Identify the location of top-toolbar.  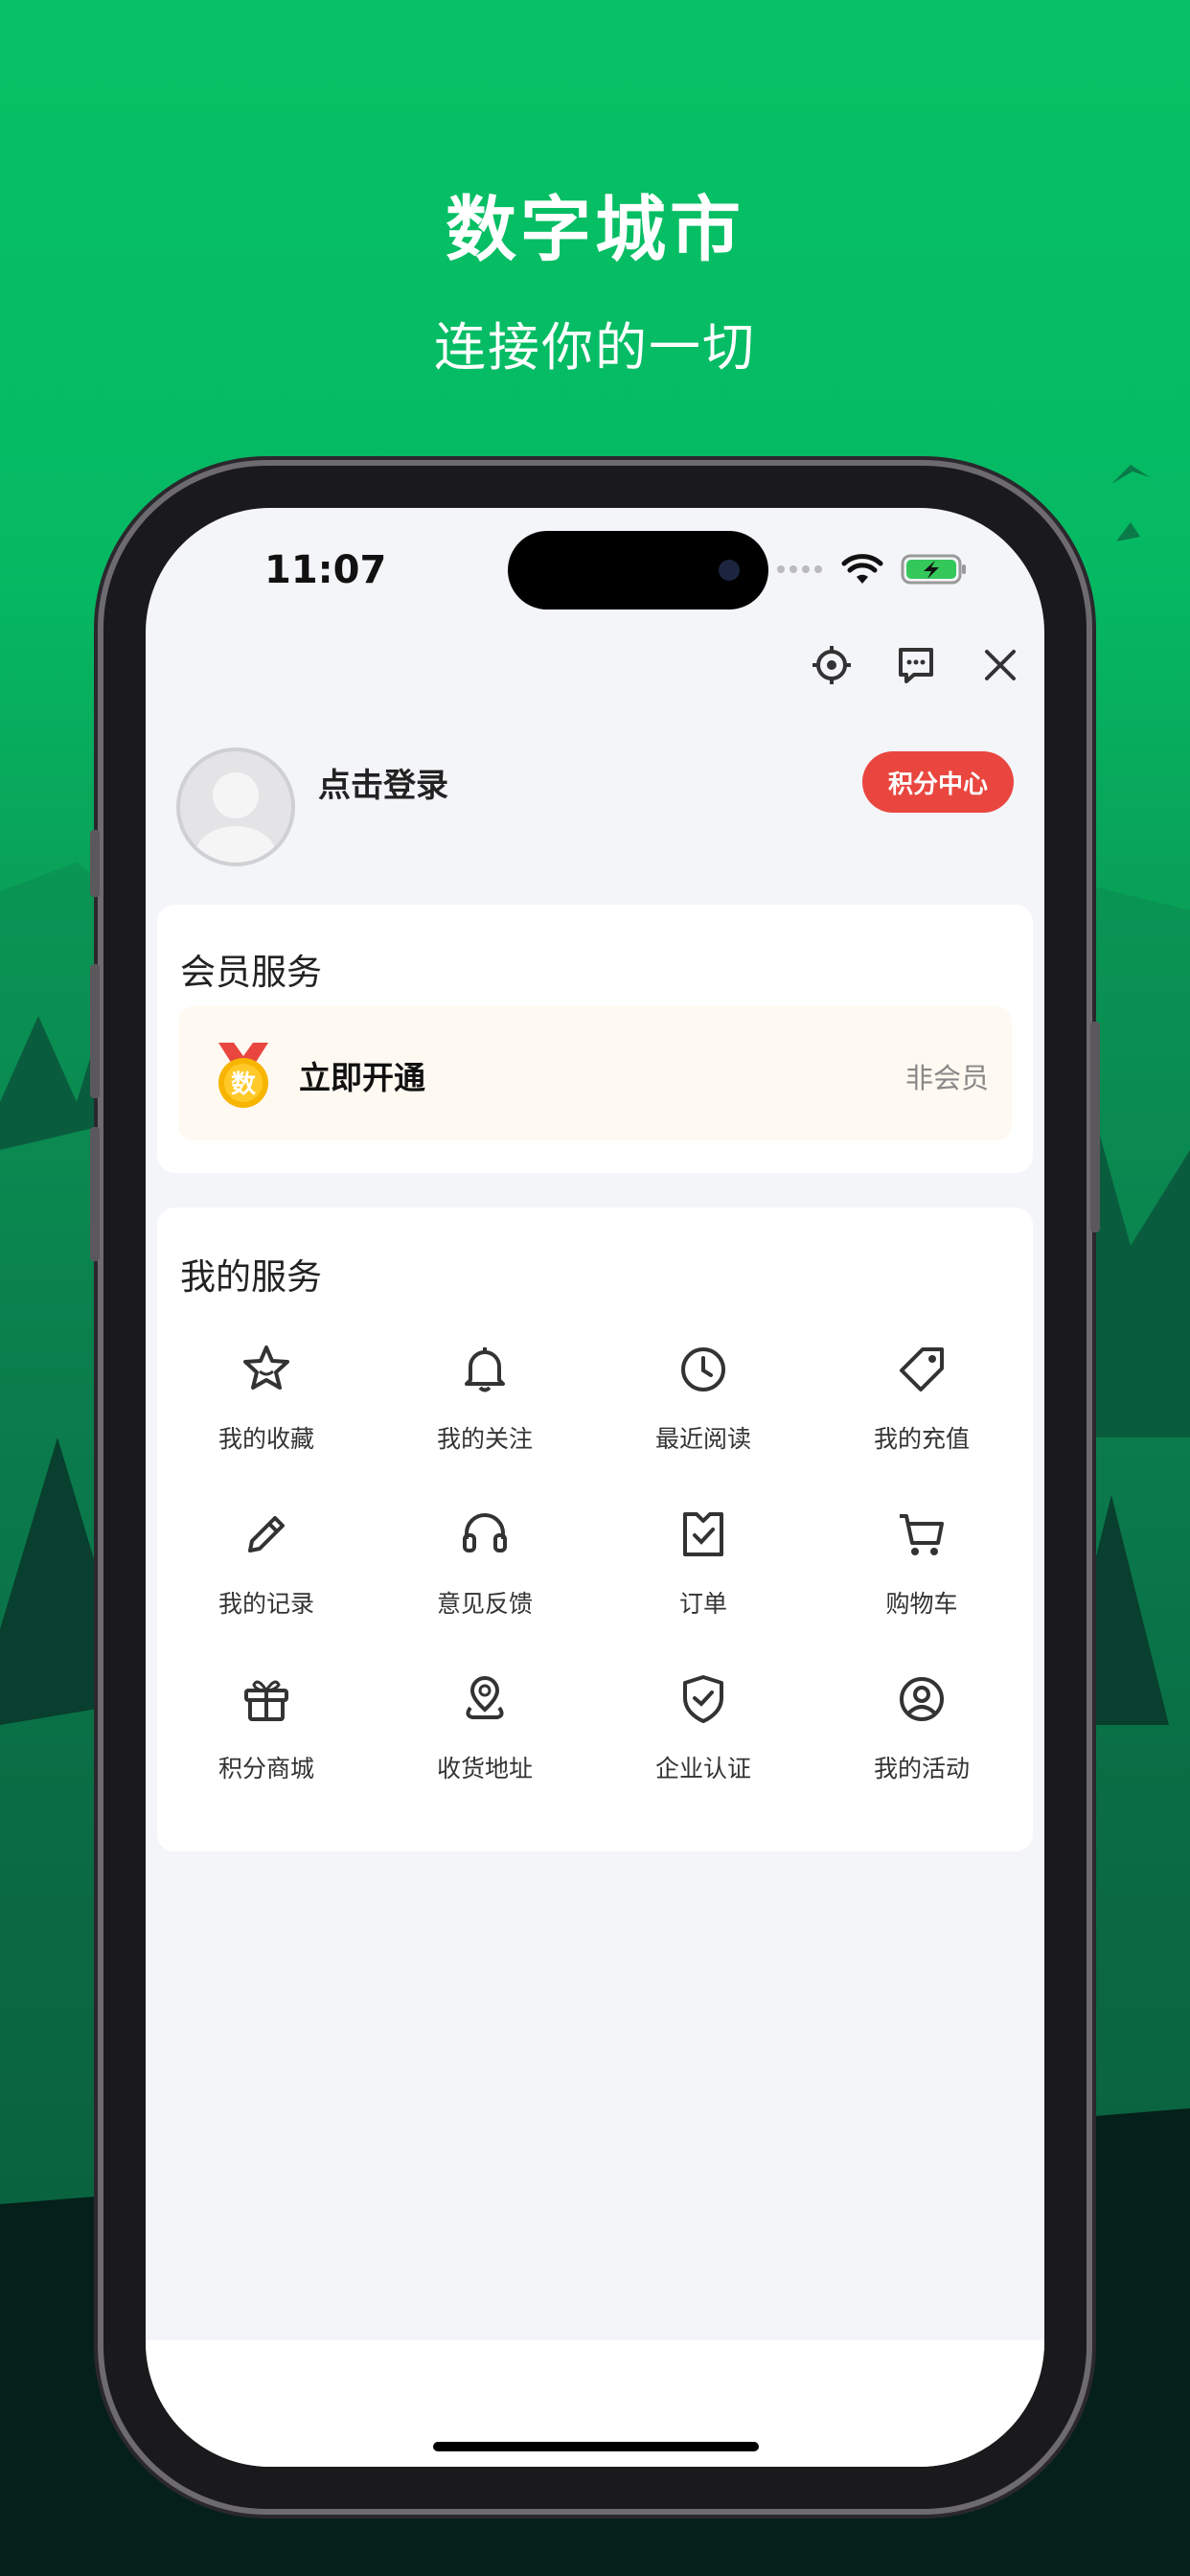
(916, 665).